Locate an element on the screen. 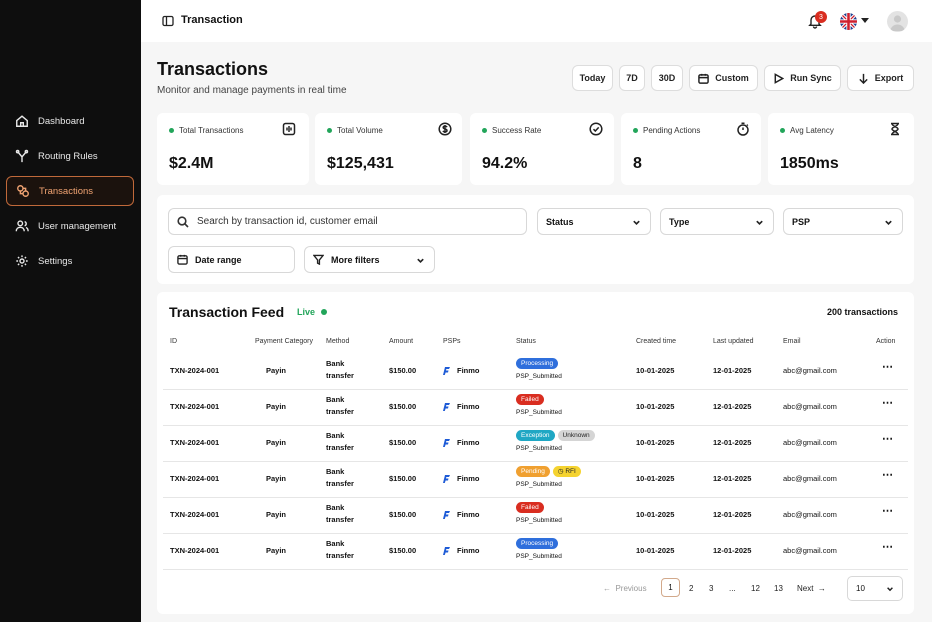 The height and width of the screenshot is (622, 932). stat-label: Total Transactions is located at coordinates (211, 130).